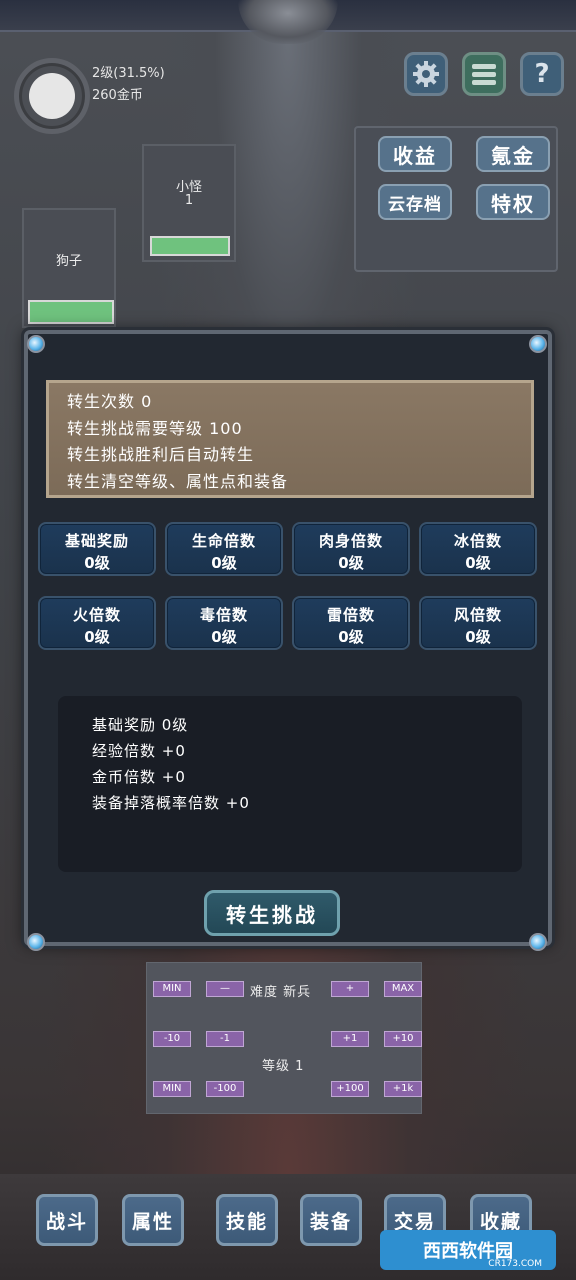 The height and width of the screenshot is (1280, 576). Describe the element at coordinates (415, 202) in the screenshot. I see `cloud-save-button: 云存档` at that location.